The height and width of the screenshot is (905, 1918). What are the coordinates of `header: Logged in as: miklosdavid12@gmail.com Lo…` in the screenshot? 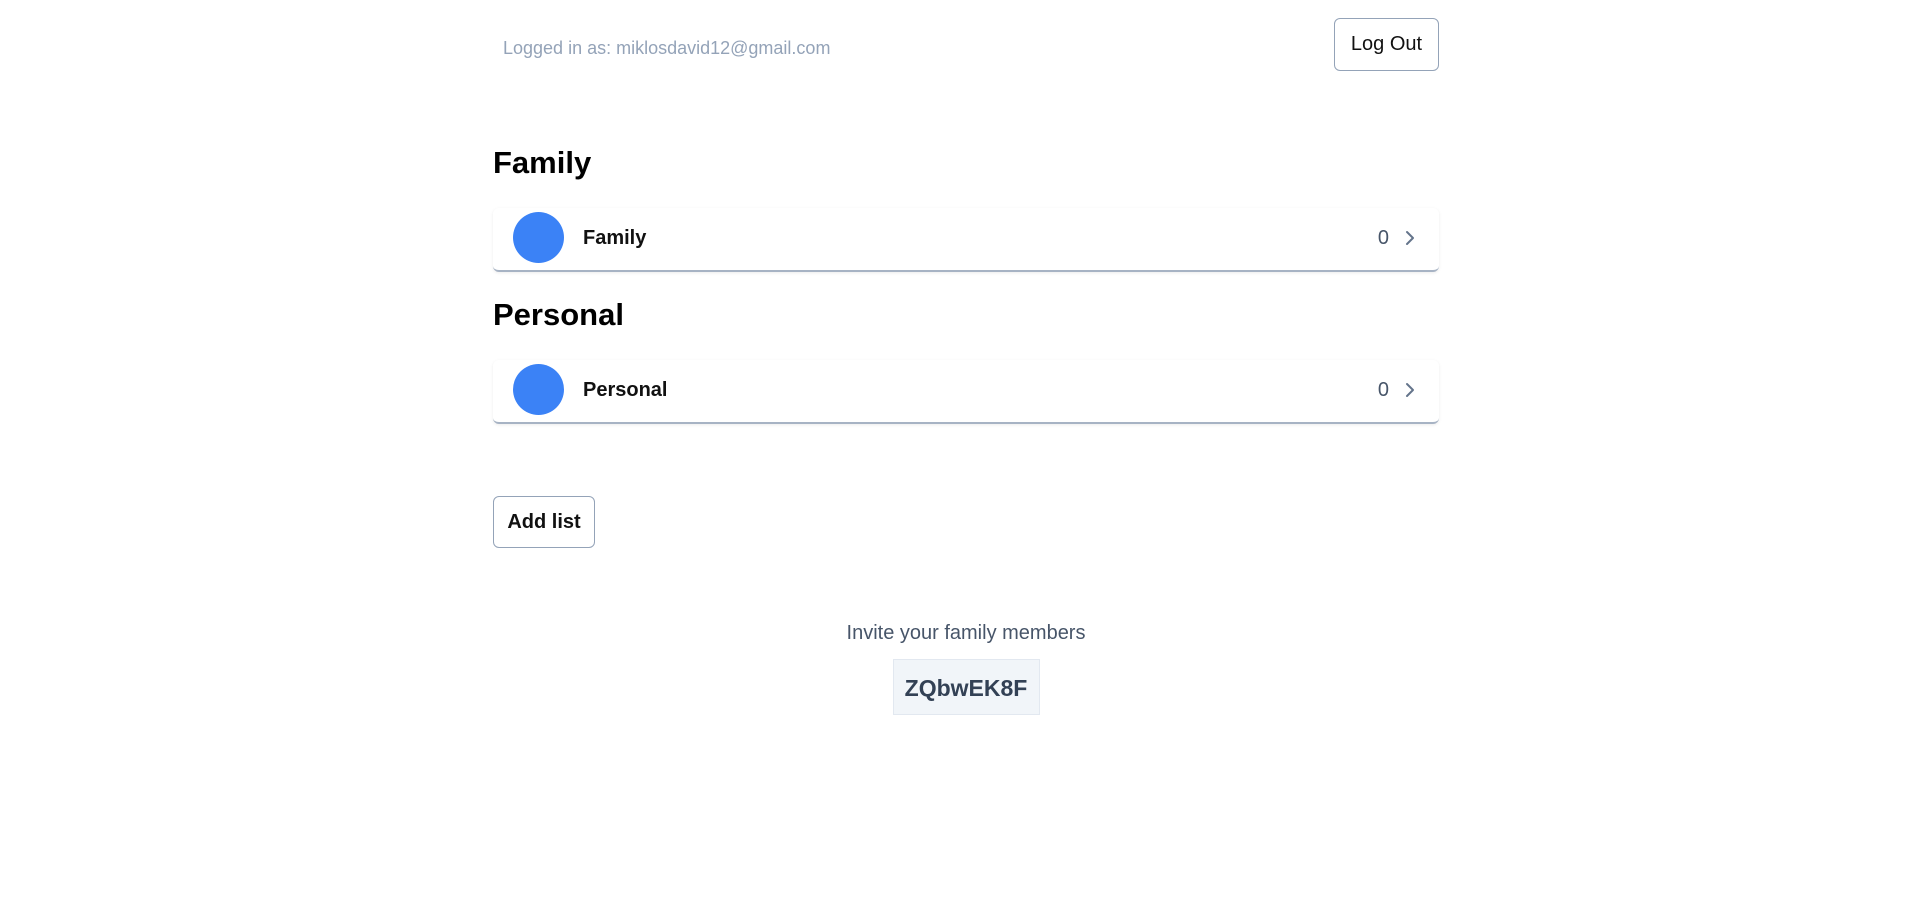 It's located at (966, 45).